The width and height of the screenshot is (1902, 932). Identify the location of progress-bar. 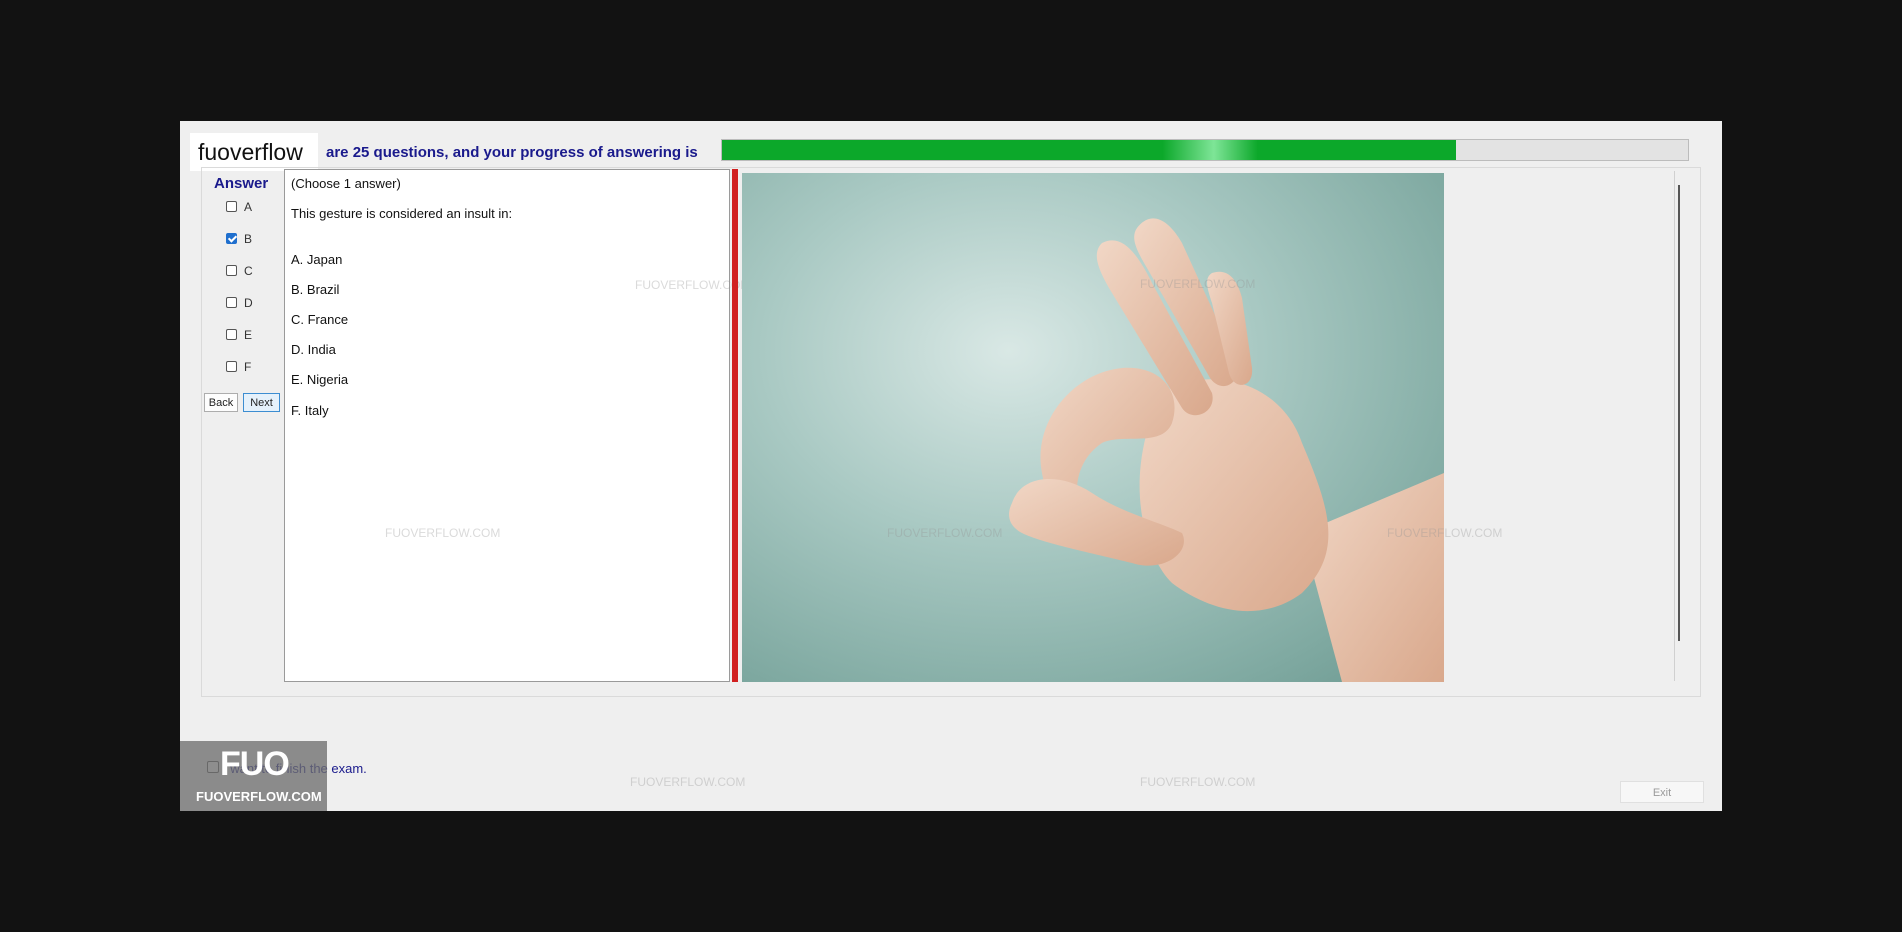
(1205, 150).